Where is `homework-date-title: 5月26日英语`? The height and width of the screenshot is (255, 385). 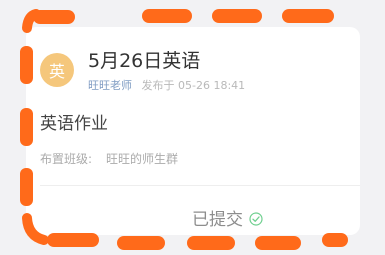
homework-date-title: 5月26日英语 is located at coordinates (144, 61).